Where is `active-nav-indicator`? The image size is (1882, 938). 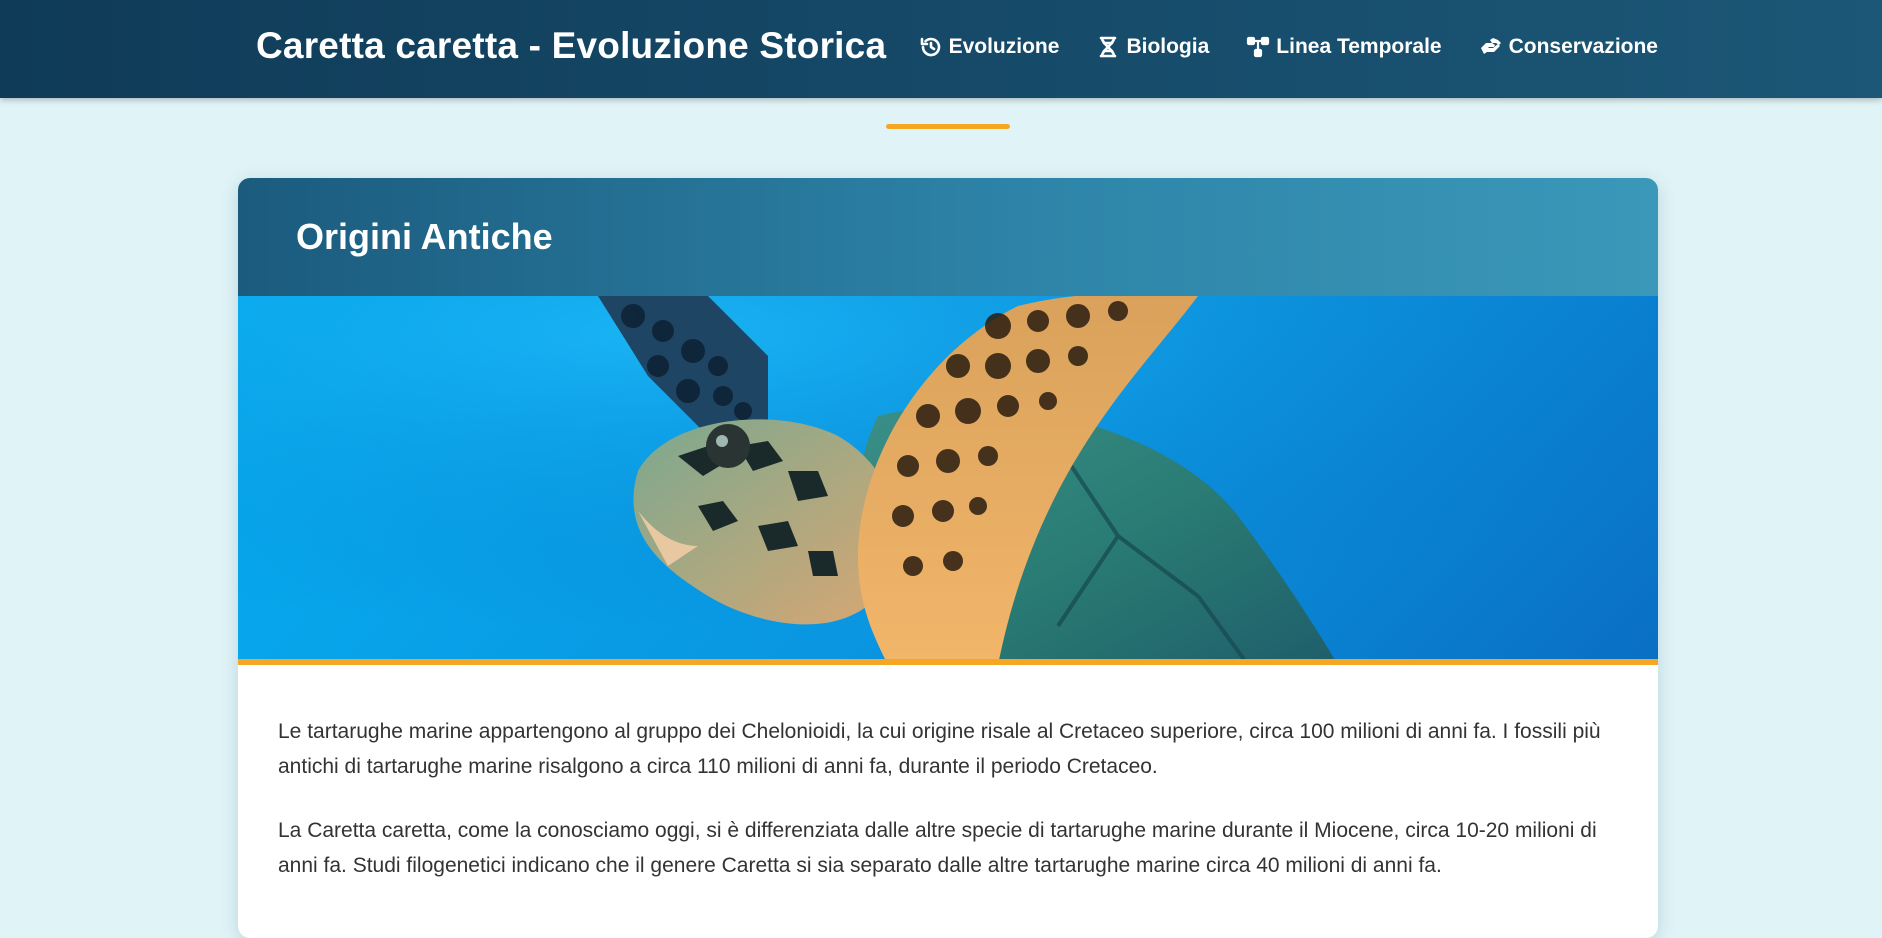
active-nav-indicator is located at coordinates (948, 126).